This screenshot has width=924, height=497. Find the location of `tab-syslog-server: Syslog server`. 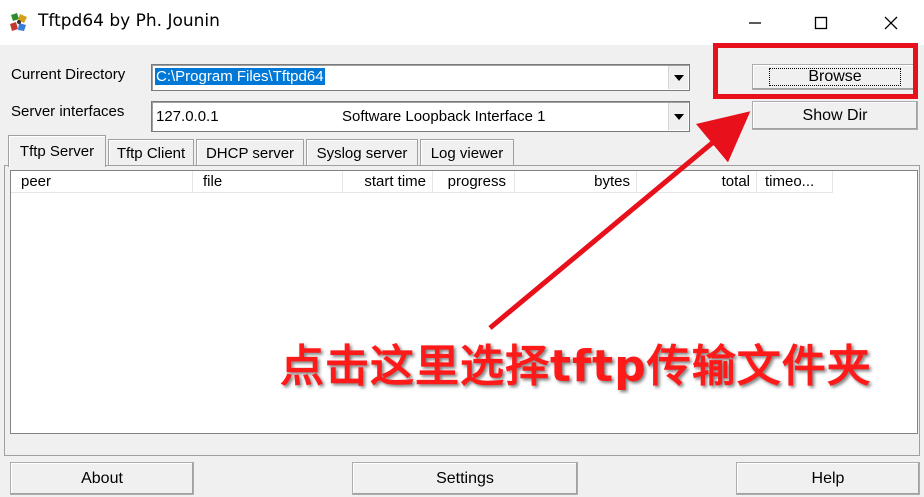

tab-syslog-server: Syslog server is located at coordinates (362, 152).